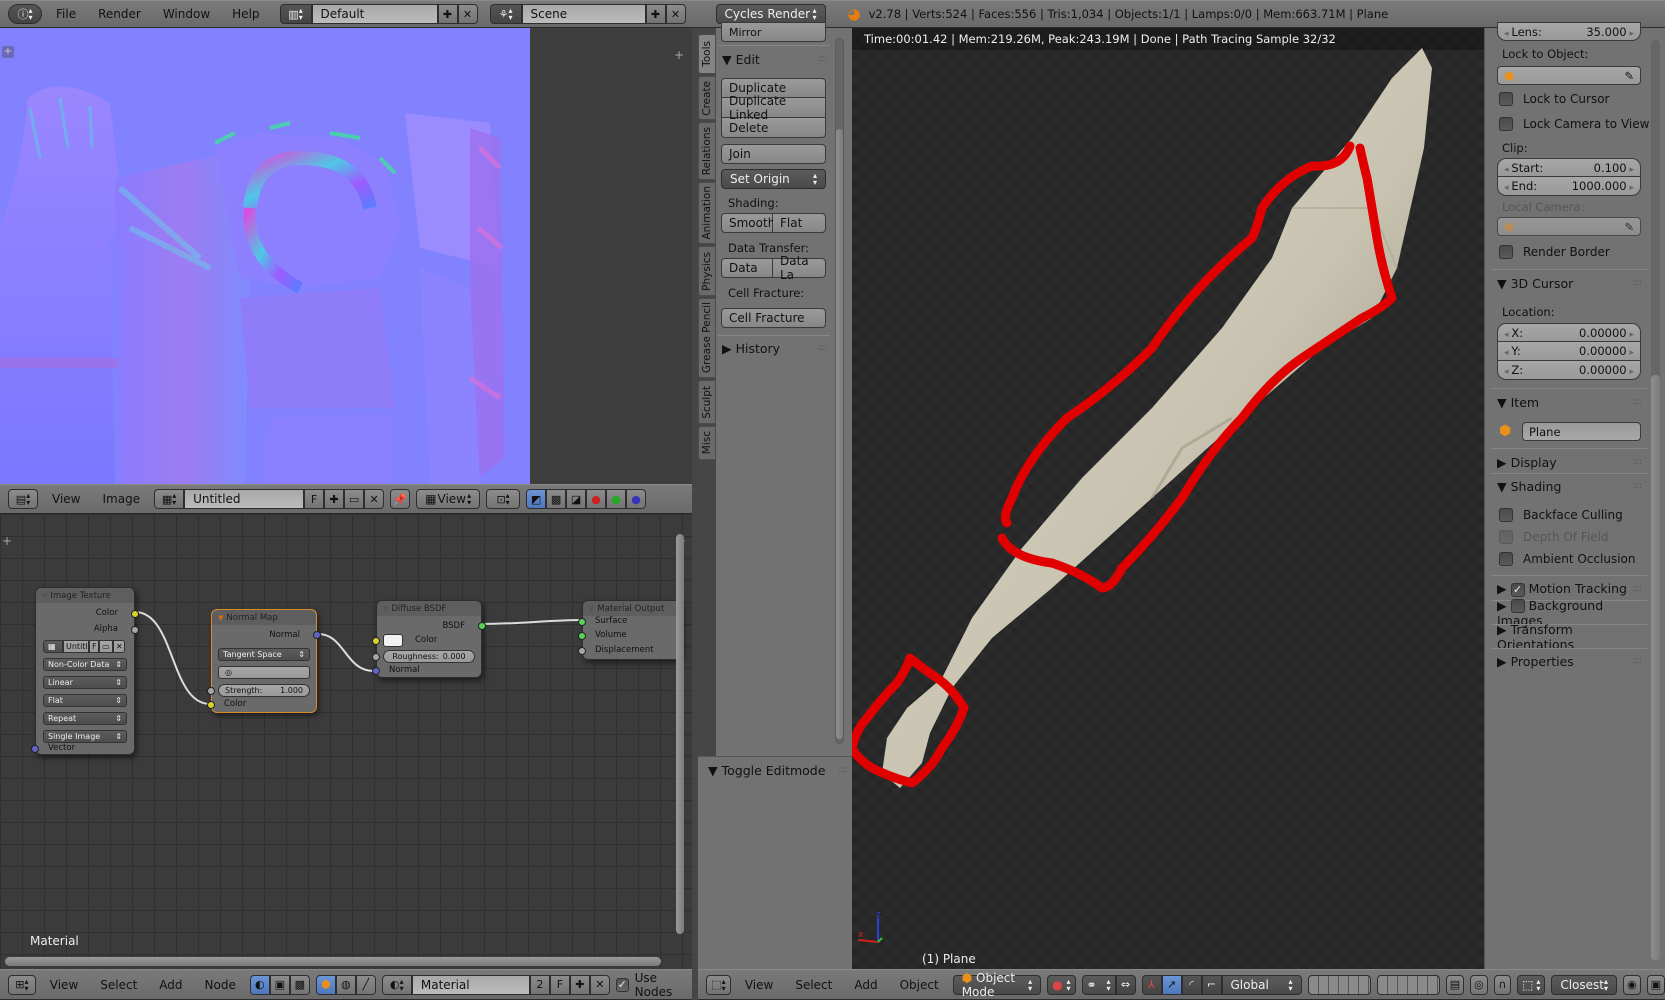 Image resolution: width=1665 pixels, height=1000 pixels. I want to click on menu-file: File, so click(66, 14).